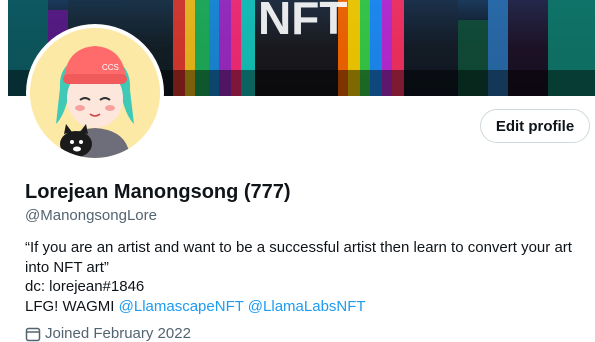  Describe the element at coordinates (70, 306) in the screenshot. I see `bio-text: LFG! WAGMI` at that location.